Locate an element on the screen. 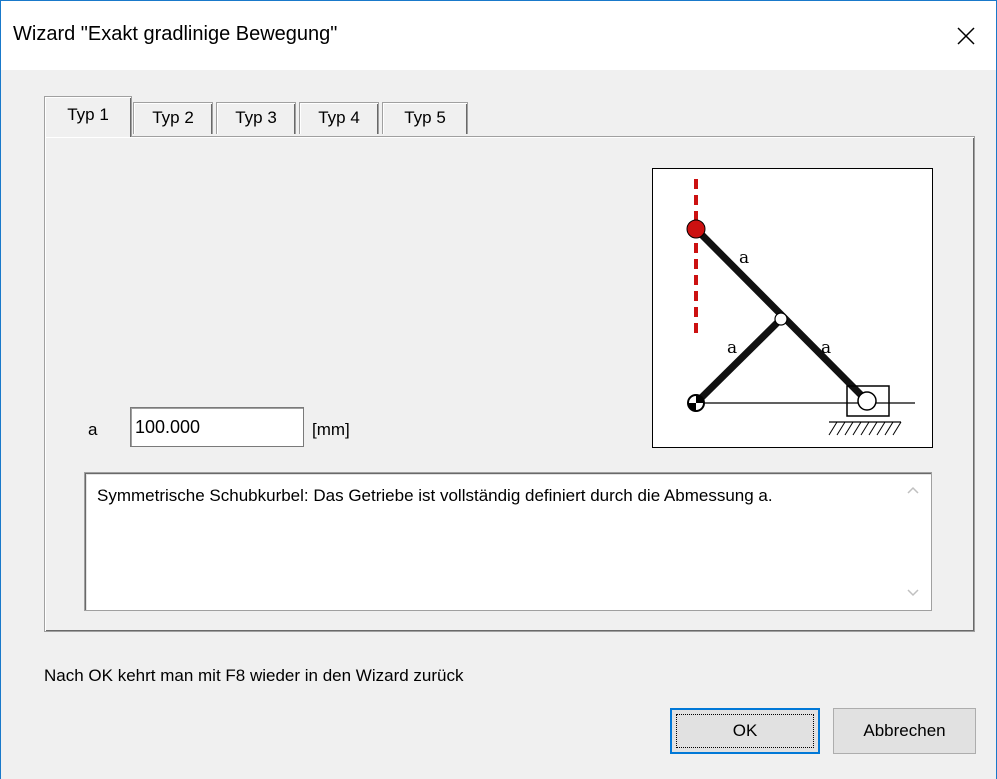  ok-button: OK is located at coordinates (745, 731).